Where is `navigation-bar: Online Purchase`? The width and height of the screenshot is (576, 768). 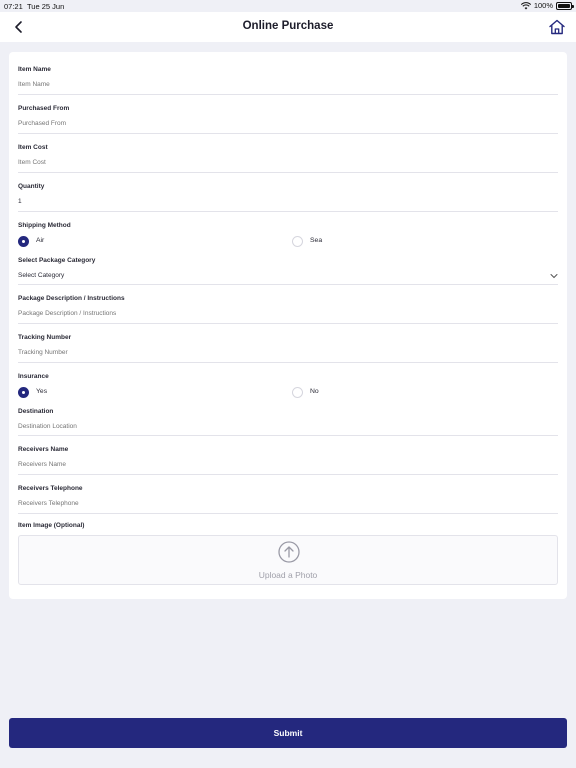 navigation-bar: Online Purchase is located at coordinates (288, 27).